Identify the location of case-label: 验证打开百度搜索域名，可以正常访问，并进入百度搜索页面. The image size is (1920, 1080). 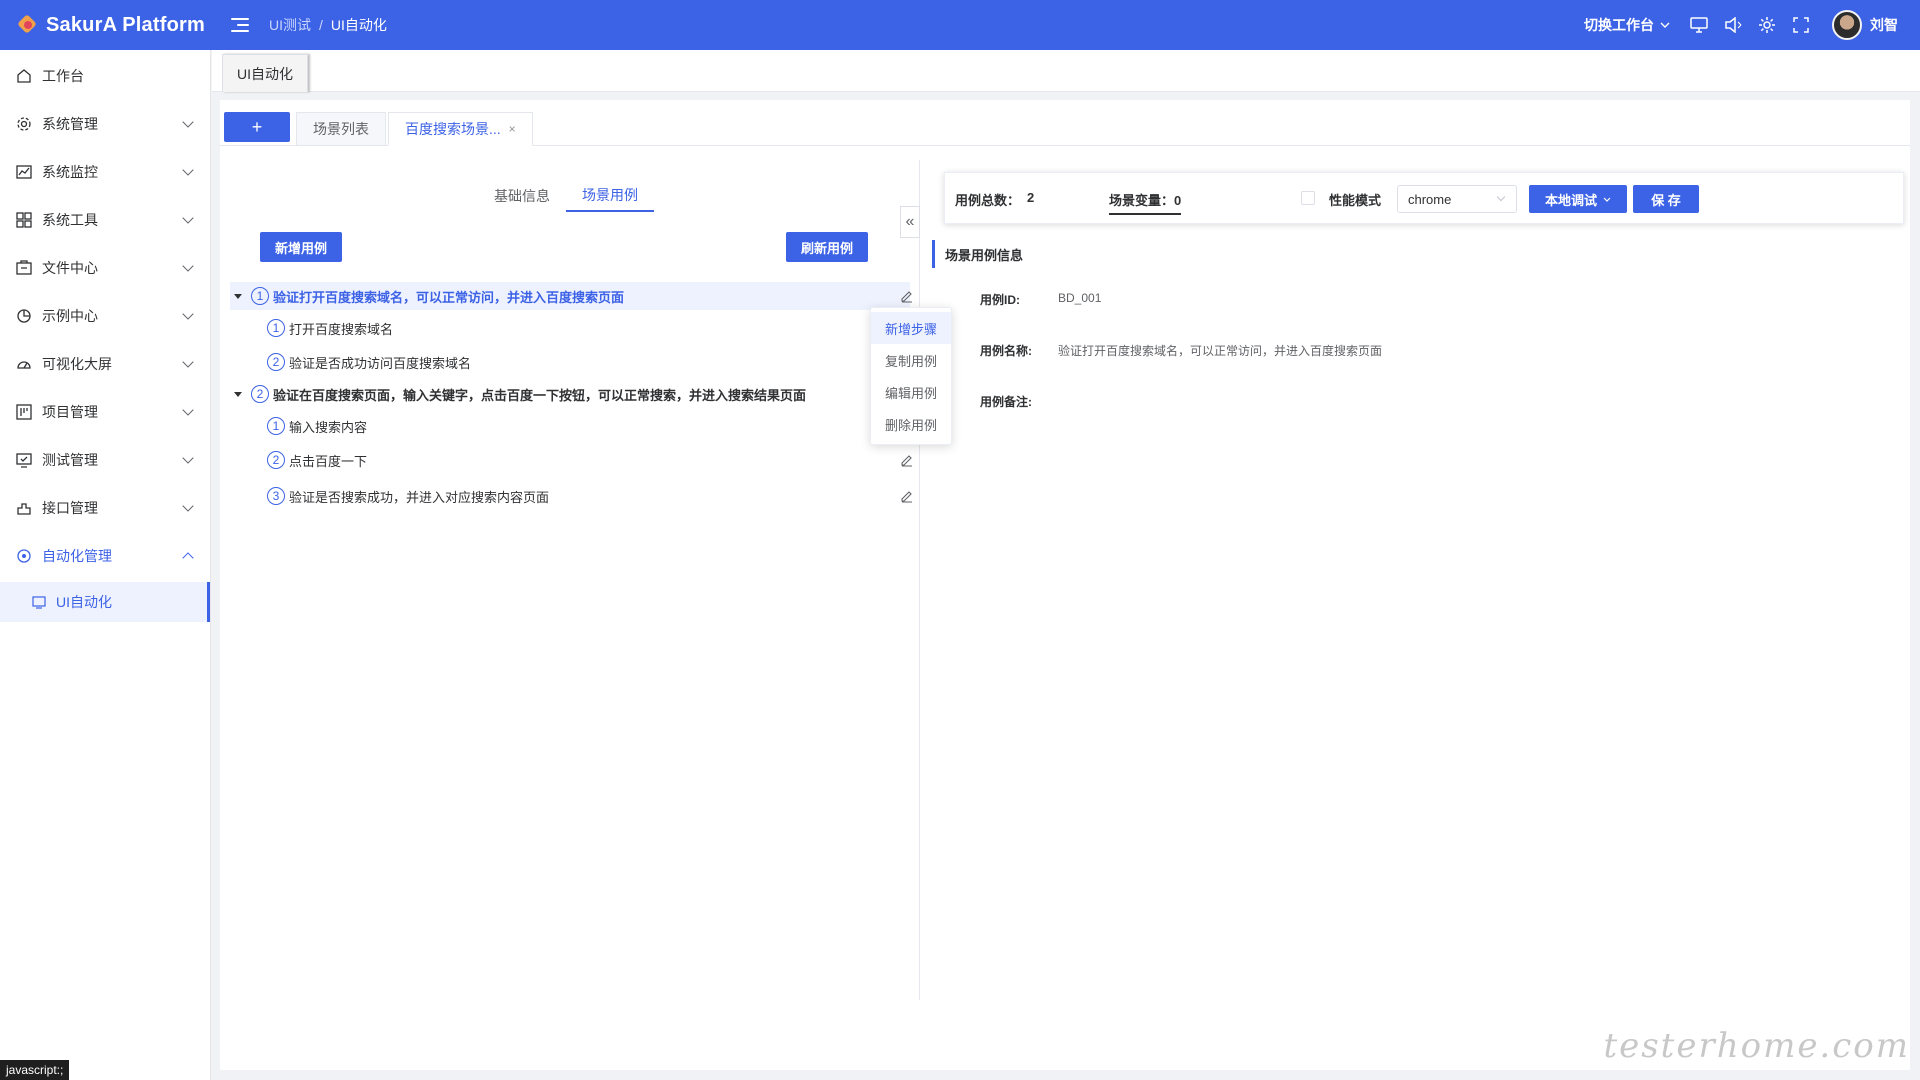
(449, 297).